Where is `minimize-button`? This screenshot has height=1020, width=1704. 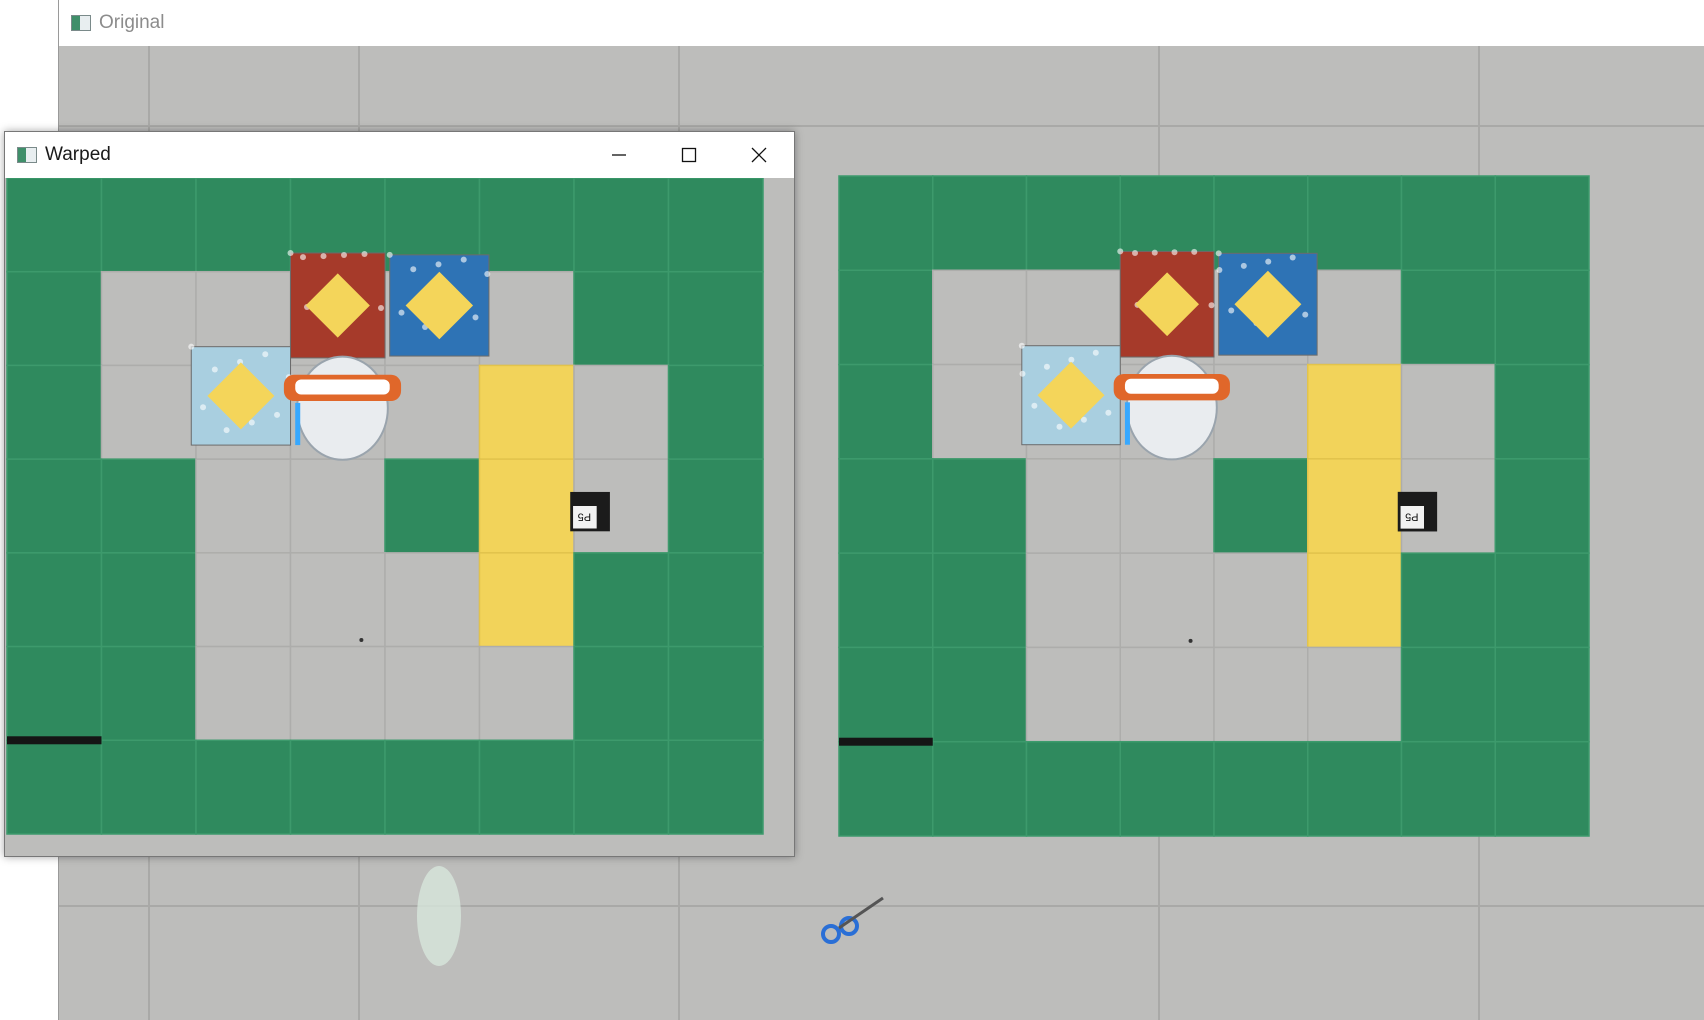 minimize-button is located at coordinates (619, 155).